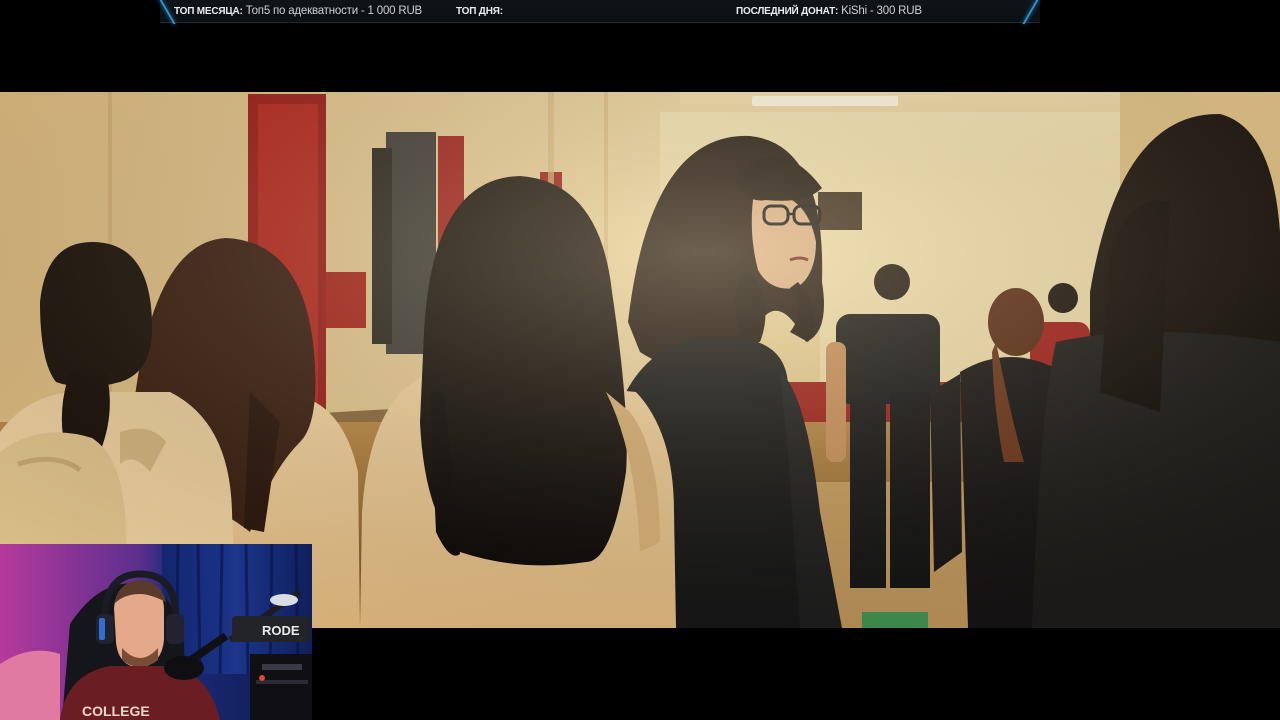 The height and width of the screenshot is (720, 1280). I want to click on last-donation-value: KiShi - 300 RUB, so click(881, 11).